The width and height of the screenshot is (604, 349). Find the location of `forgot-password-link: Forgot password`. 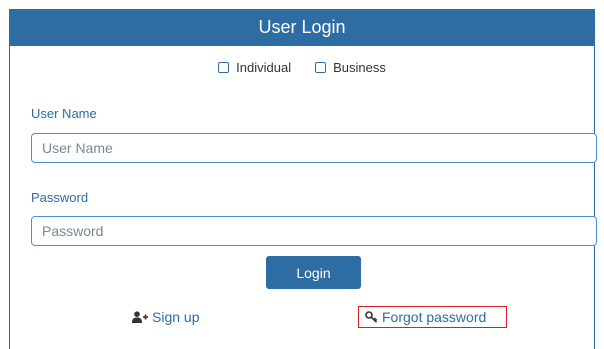

forgot-password-link: Forgot password is located at coordinates (432, 317).